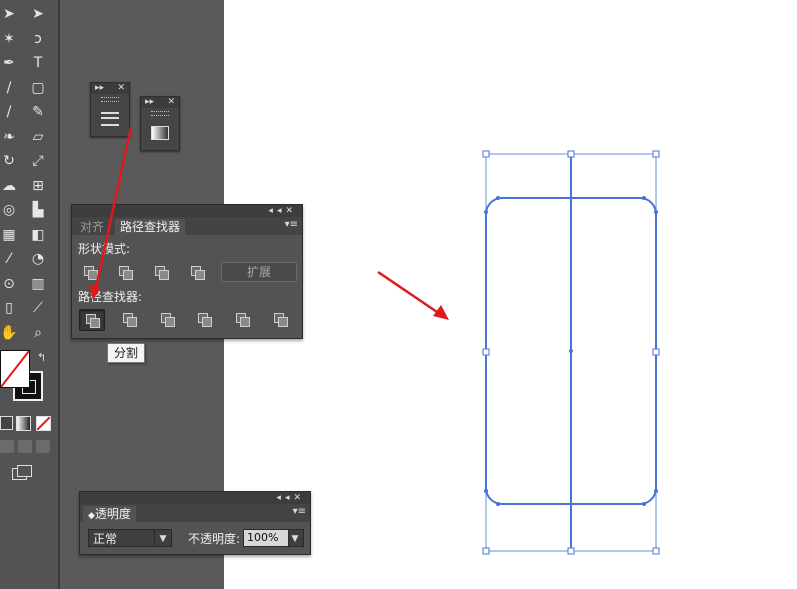 This screenshot has height=589, width=797. Describe the element at coordinates (15, 369) in the screenshot. I see `fill-swatch` at that location.